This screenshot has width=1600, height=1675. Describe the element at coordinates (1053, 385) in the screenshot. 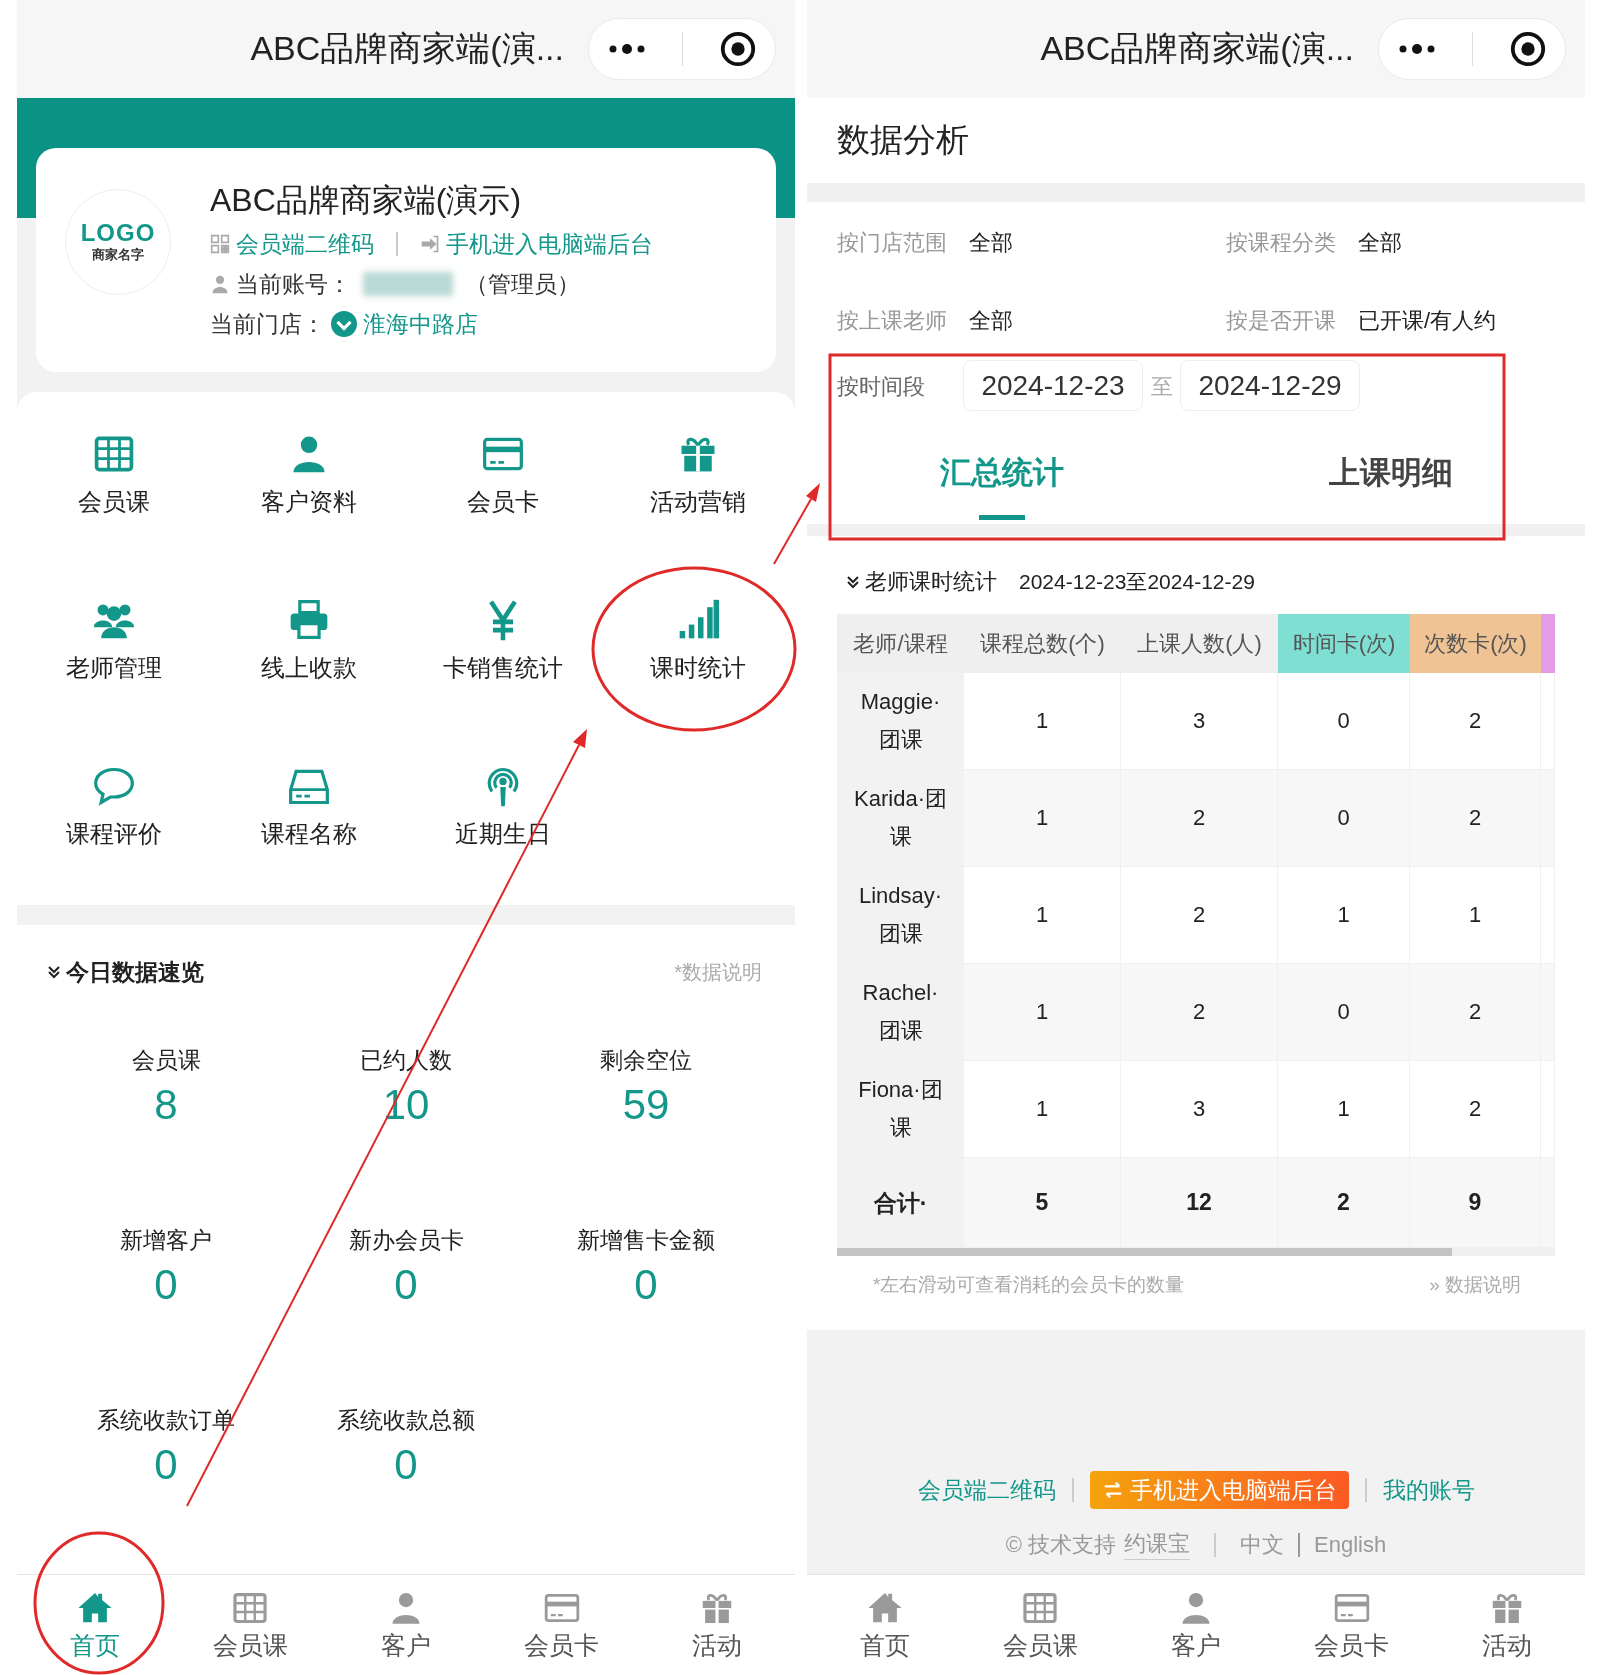

I see `start-date-field: 2024-12-23` at that location.